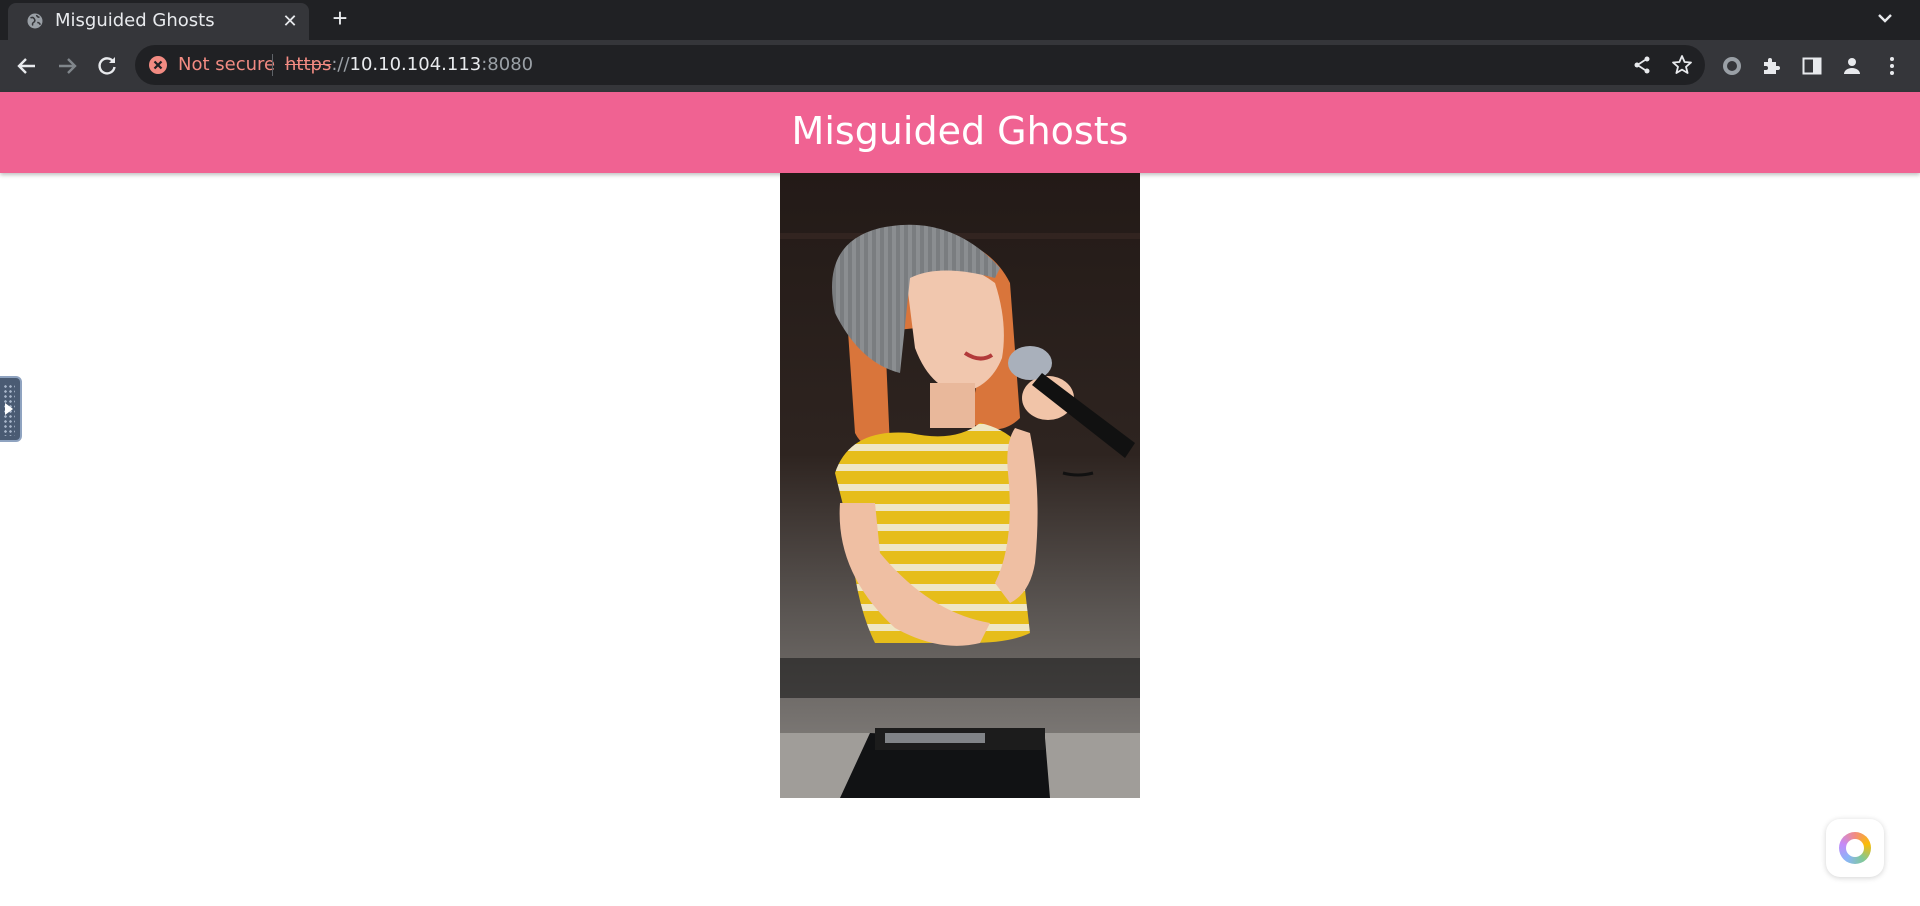  I want to click on side-panel-button, so click(1812, 66).